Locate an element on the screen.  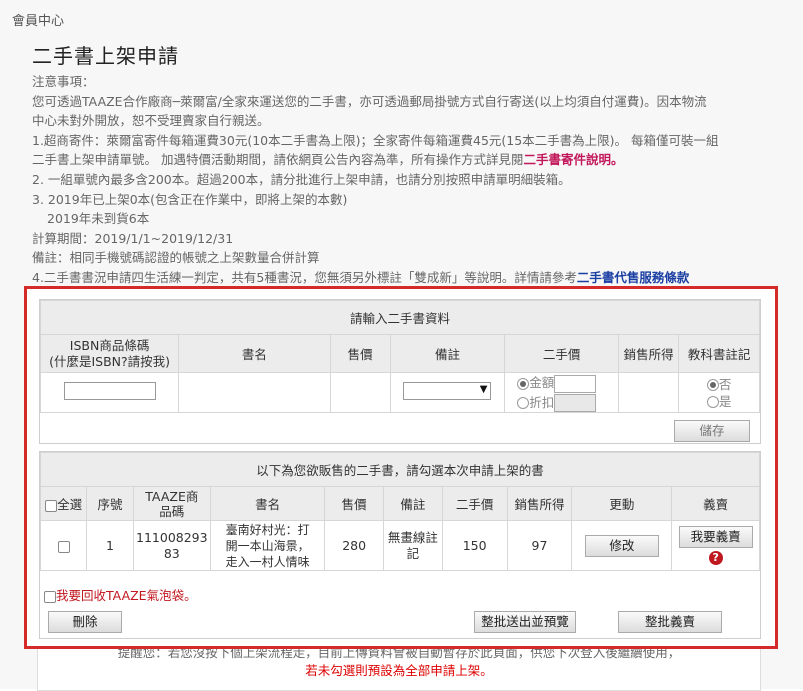
edit-button: 修改 is located at coordinates (621, 545).